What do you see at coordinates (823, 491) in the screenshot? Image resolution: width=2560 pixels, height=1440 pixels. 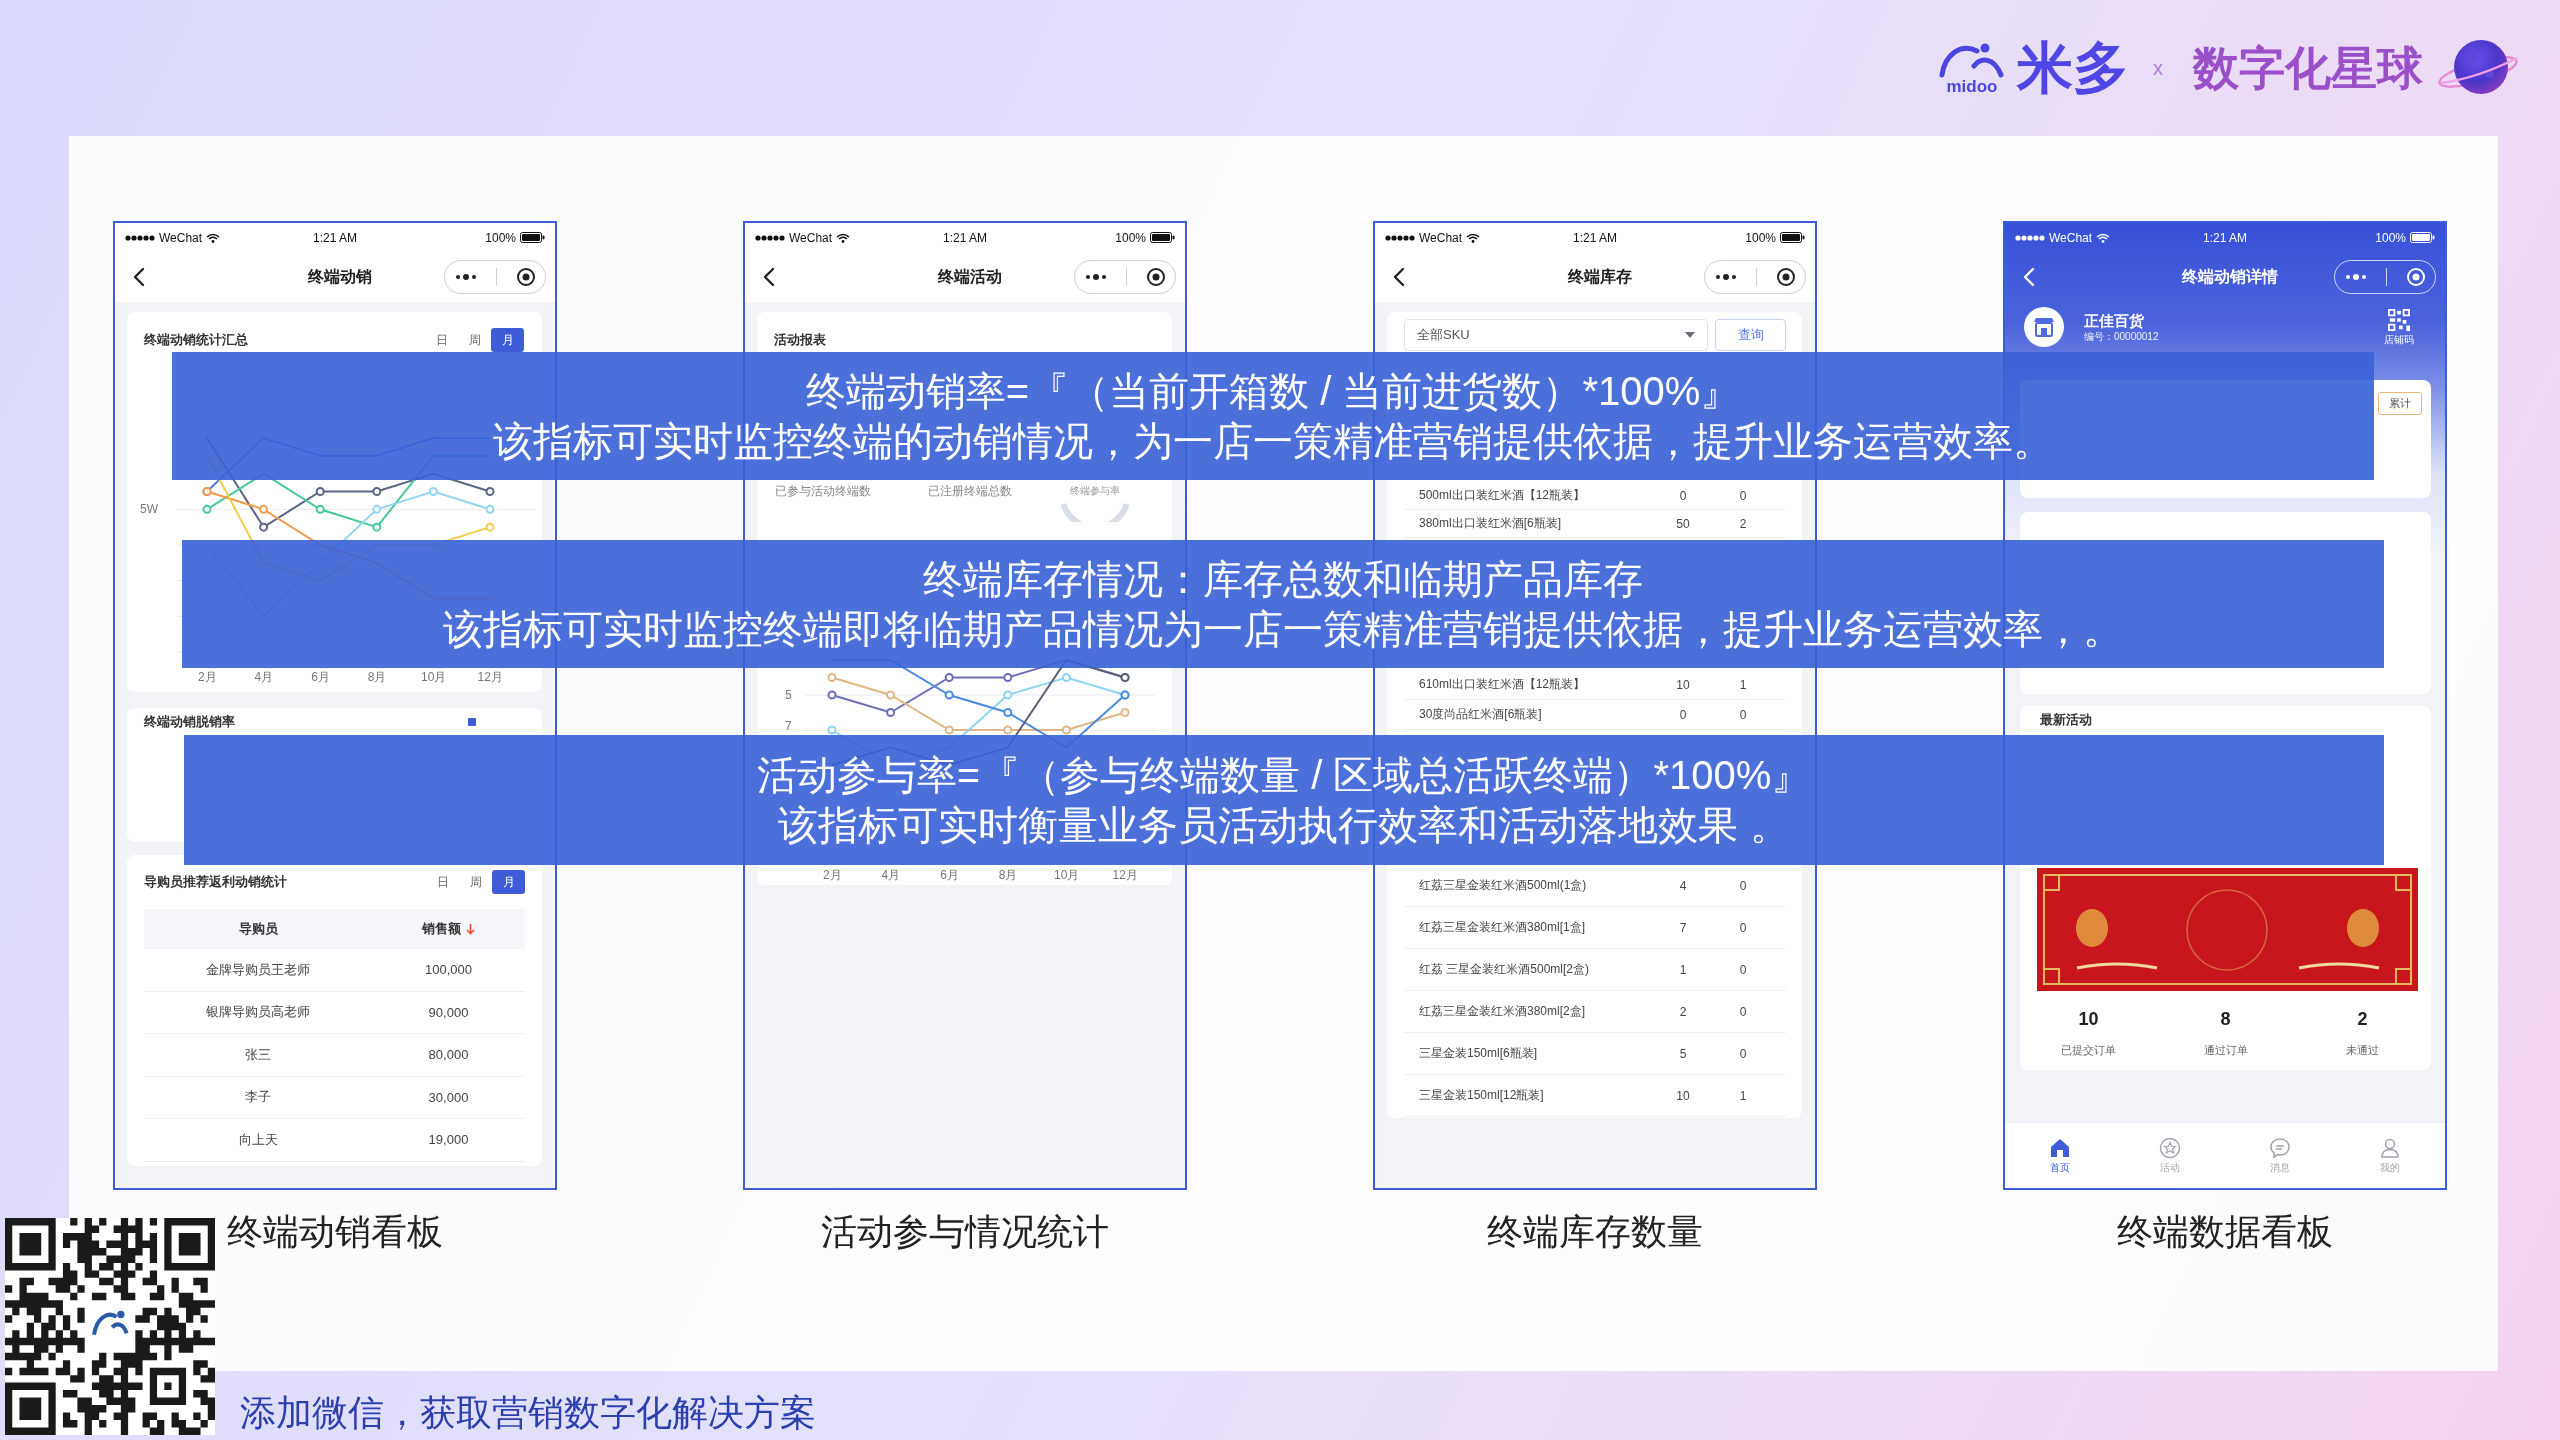 I see `stat-label: 已参与活动终端数` at bounding box center [823, 491].